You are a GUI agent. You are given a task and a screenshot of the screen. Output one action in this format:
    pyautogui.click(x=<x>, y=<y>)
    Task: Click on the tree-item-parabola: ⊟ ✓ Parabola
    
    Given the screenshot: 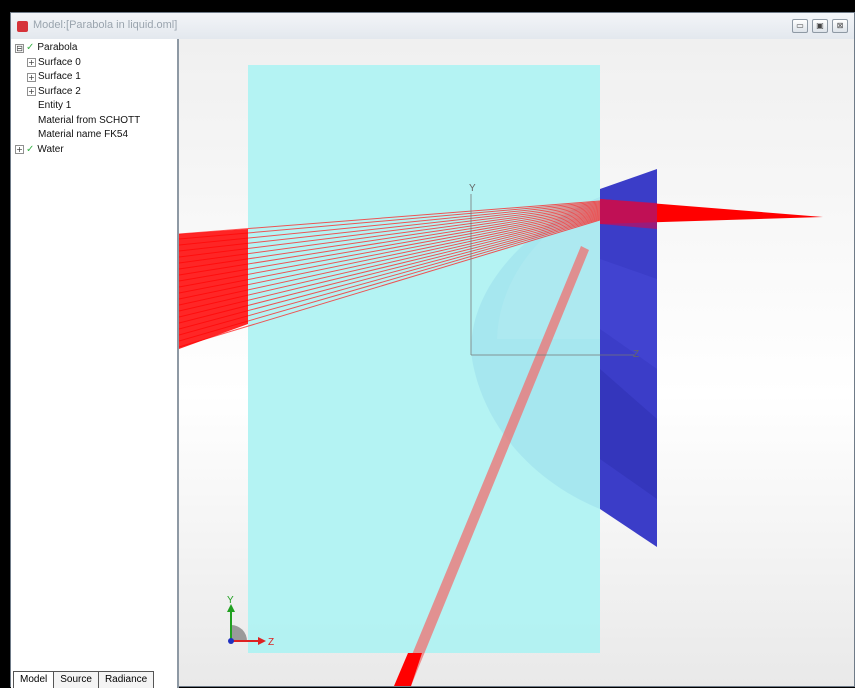 What is the action you would take?
    pyautogui.click(x=77, y=48)
    